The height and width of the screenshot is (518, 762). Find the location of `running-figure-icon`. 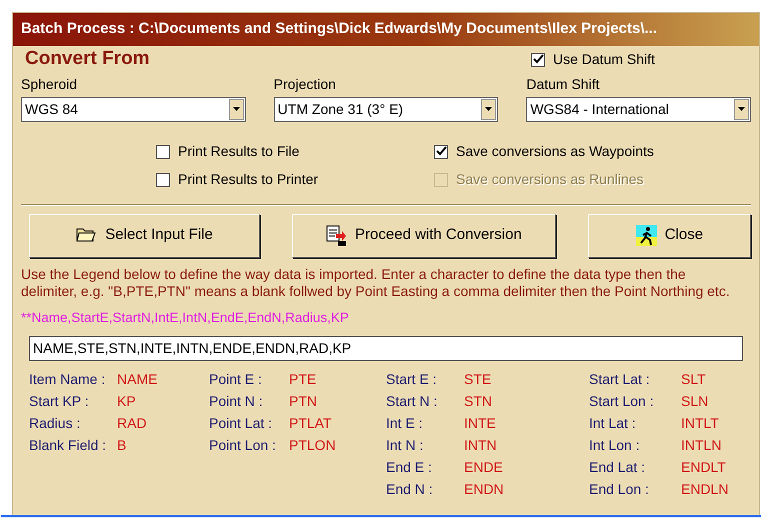

running-figure-icon is located at coordinates (646, 235).